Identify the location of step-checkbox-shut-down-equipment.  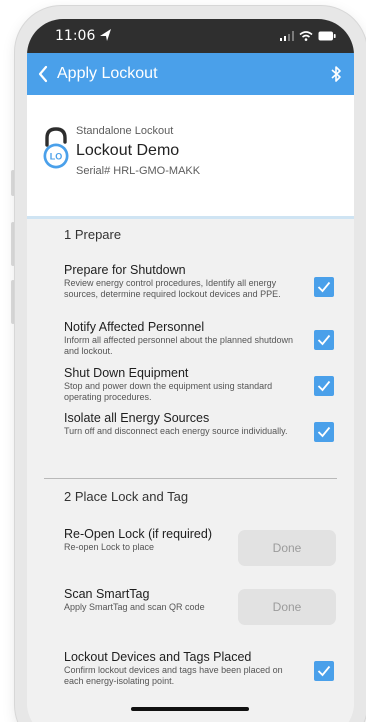
(324, 386).